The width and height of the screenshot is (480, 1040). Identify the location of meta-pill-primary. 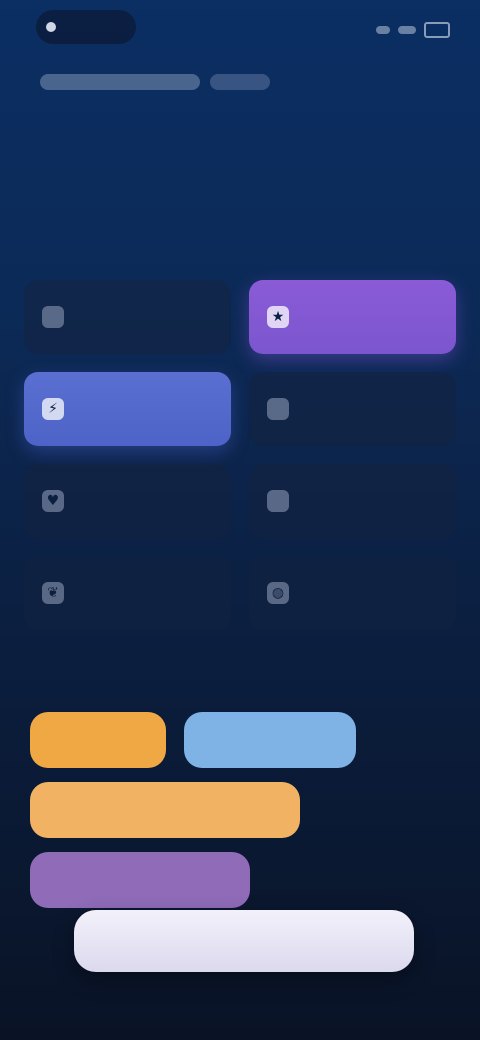
(120, 82).